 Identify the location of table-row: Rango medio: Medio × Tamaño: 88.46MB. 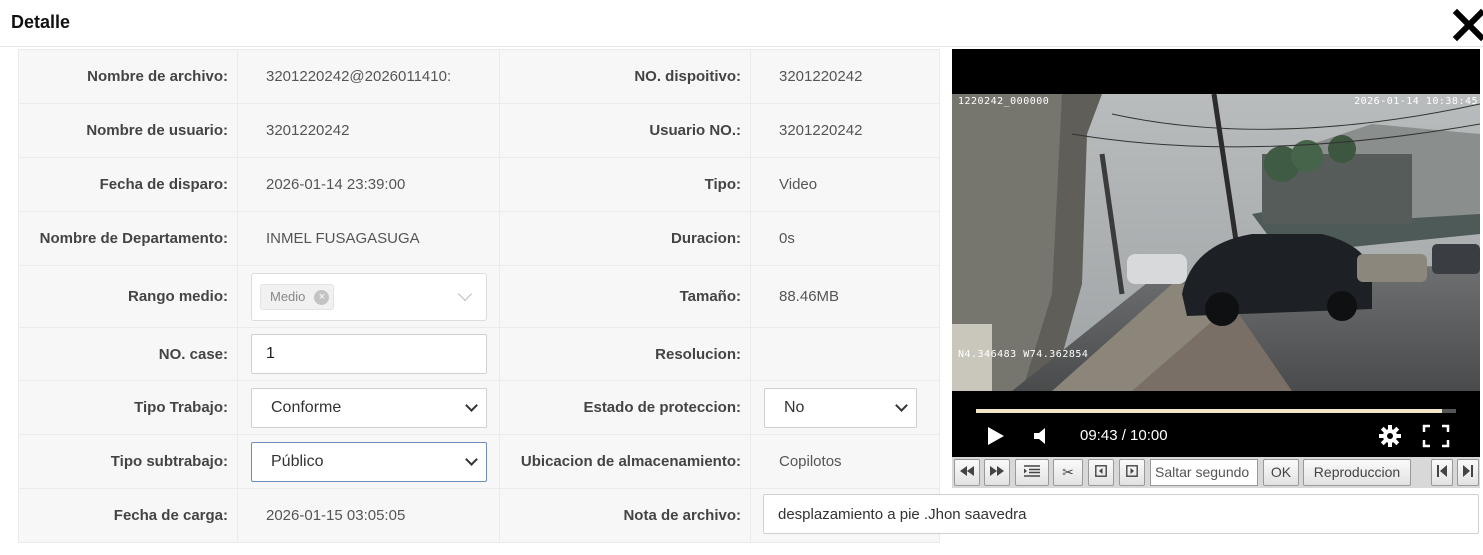
(479, 296).